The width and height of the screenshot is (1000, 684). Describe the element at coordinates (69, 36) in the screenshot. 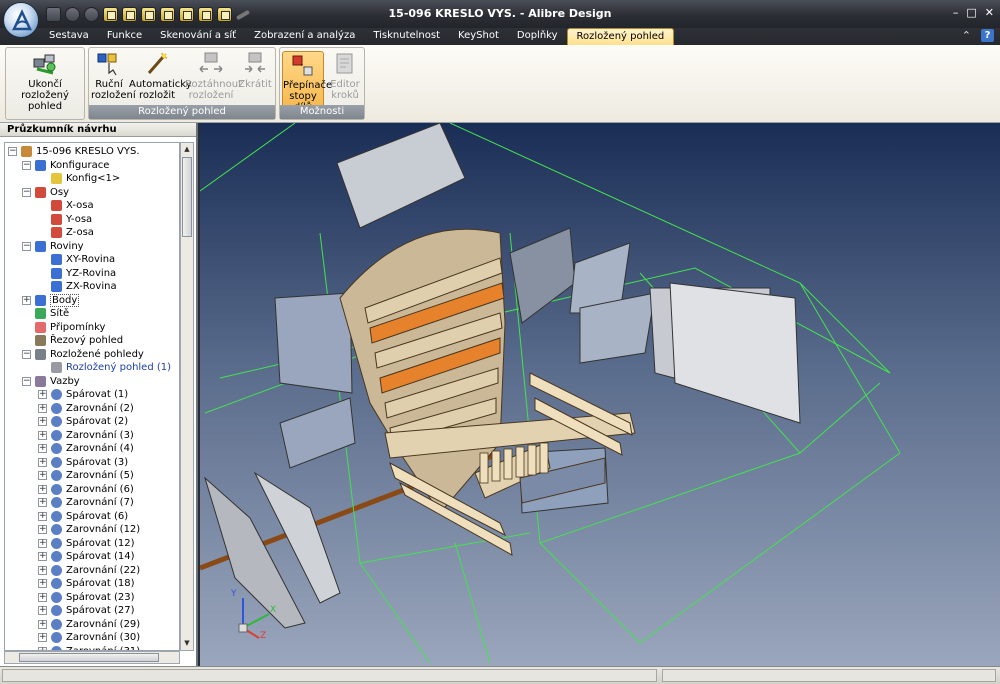

I see `tab-sestava: Sestava` at that location.